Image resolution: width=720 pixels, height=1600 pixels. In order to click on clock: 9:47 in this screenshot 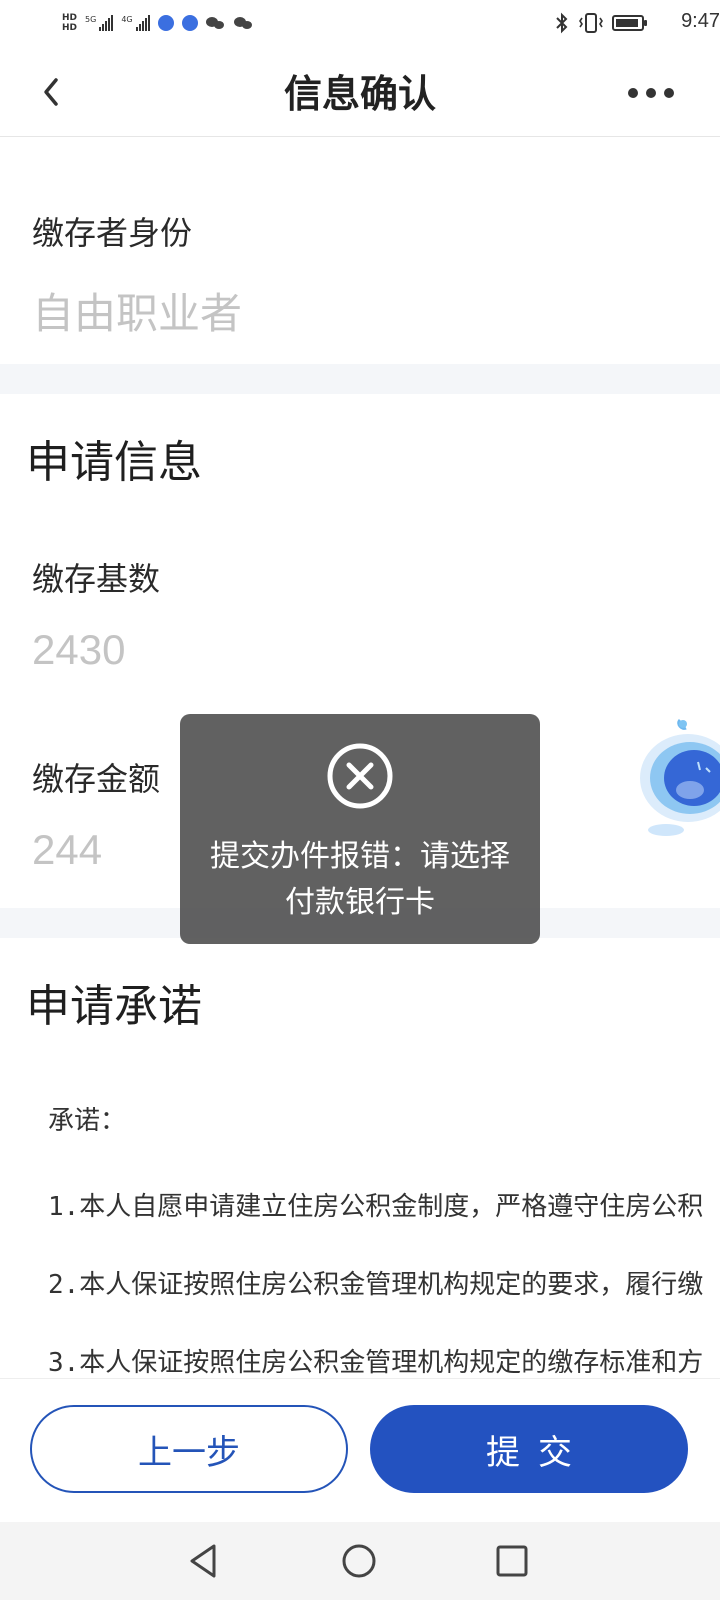, I will do `click(700, 21)`.